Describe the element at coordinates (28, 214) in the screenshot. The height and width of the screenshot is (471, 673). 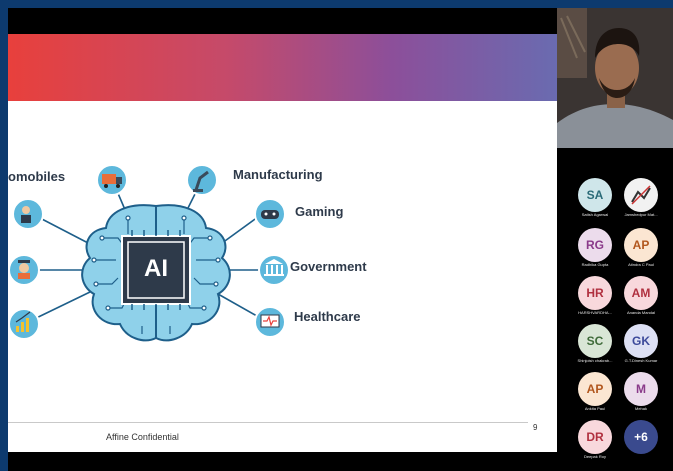
I see `person-laptop-icon` at that location.